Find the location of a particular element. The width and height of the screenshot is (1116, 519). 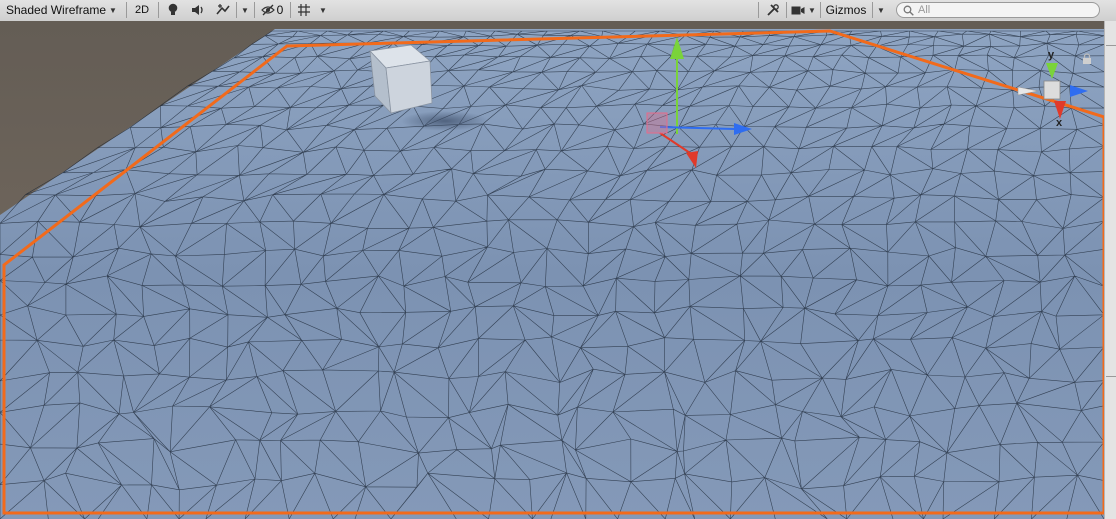

search-placeholder: All is located at coordinates (924, 10).